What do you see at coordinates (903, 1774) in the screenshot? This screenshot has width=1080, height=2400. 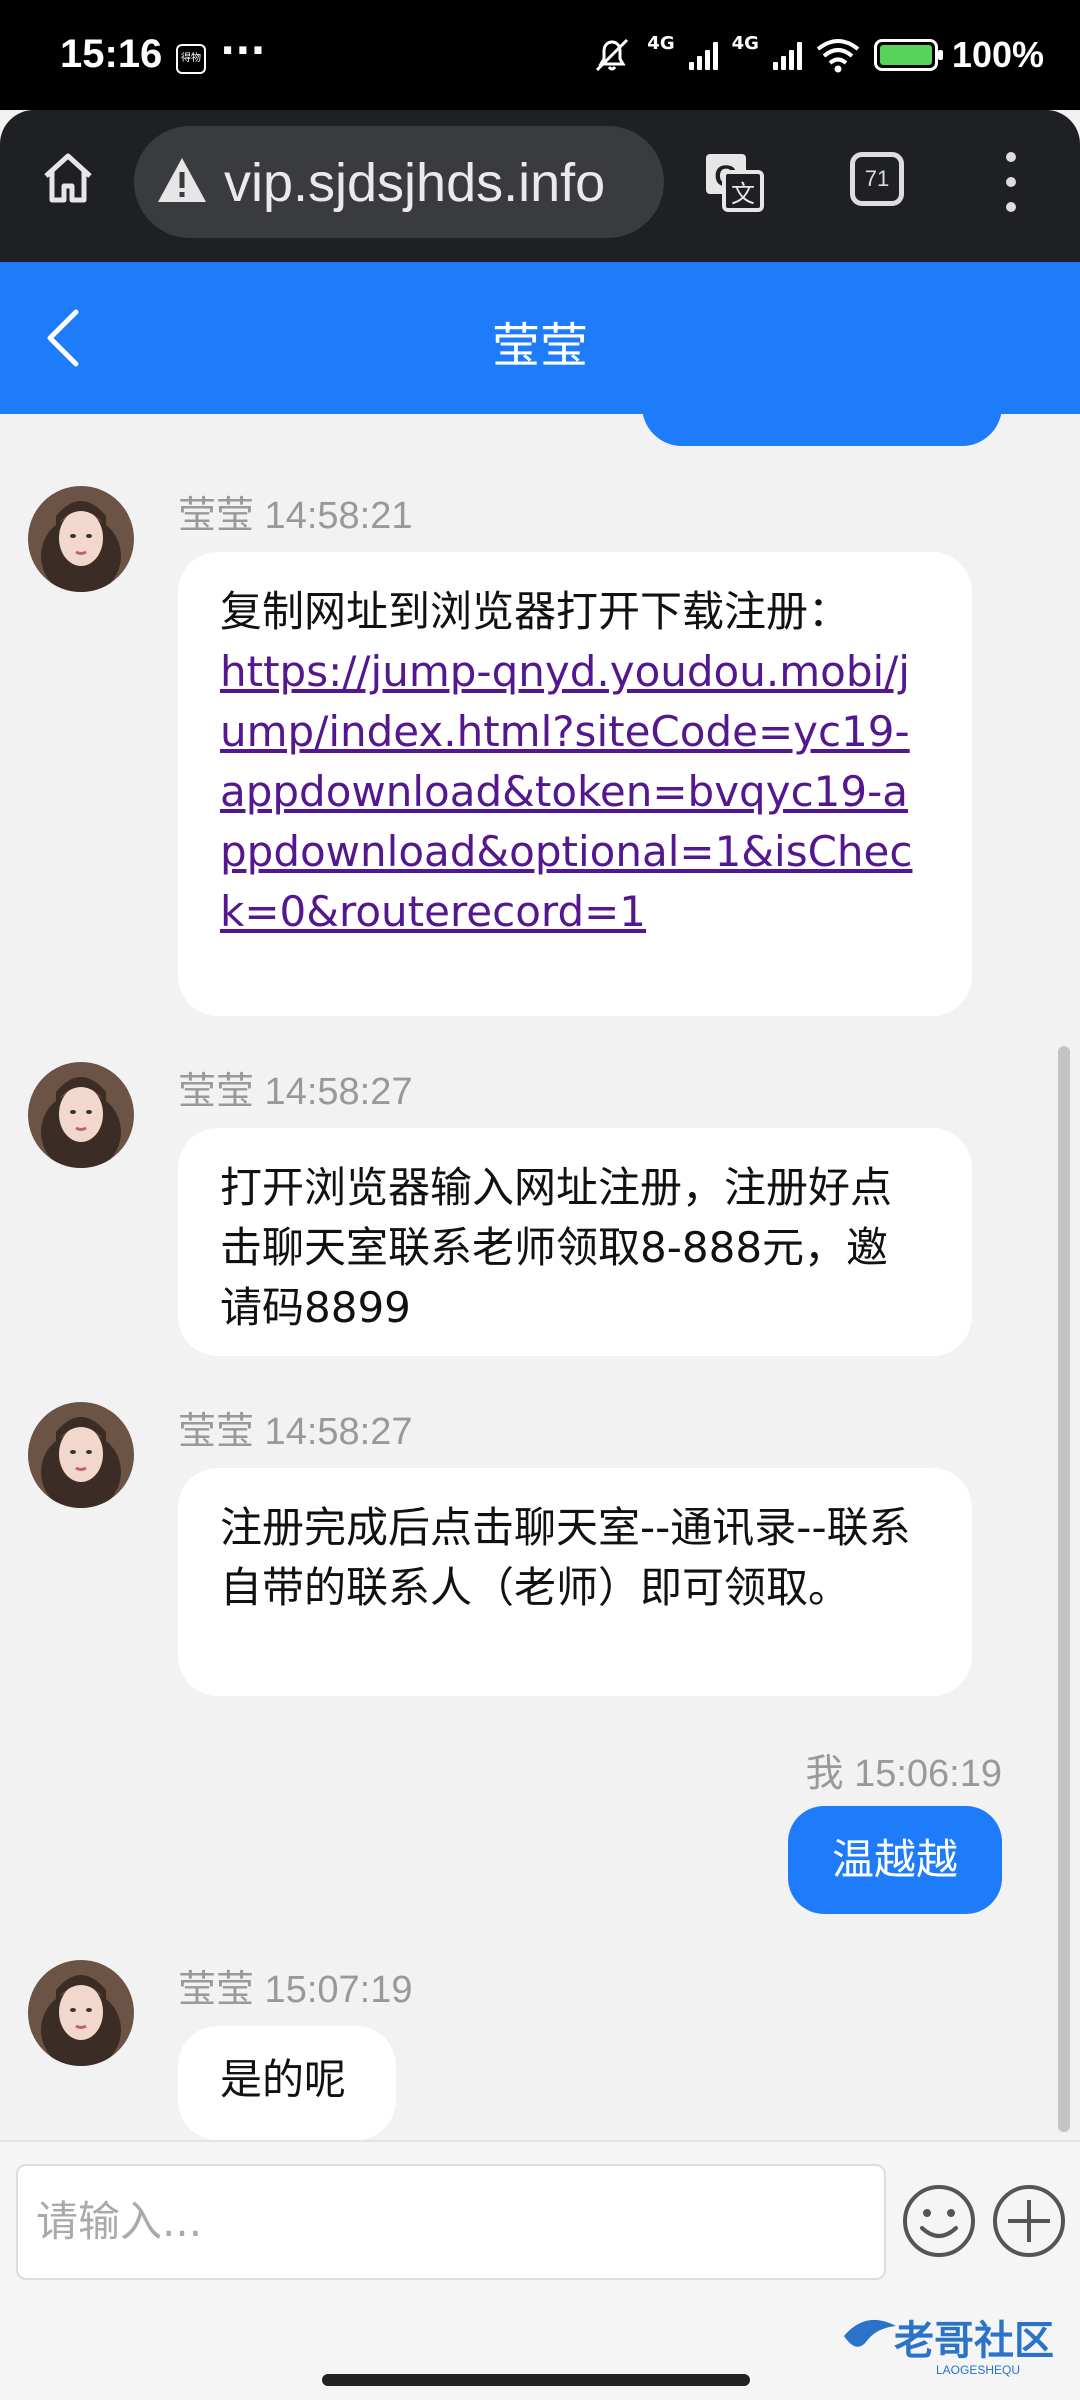 I see `message-sender-time: 我 15:06:19` at bounding box center [903, 1774].